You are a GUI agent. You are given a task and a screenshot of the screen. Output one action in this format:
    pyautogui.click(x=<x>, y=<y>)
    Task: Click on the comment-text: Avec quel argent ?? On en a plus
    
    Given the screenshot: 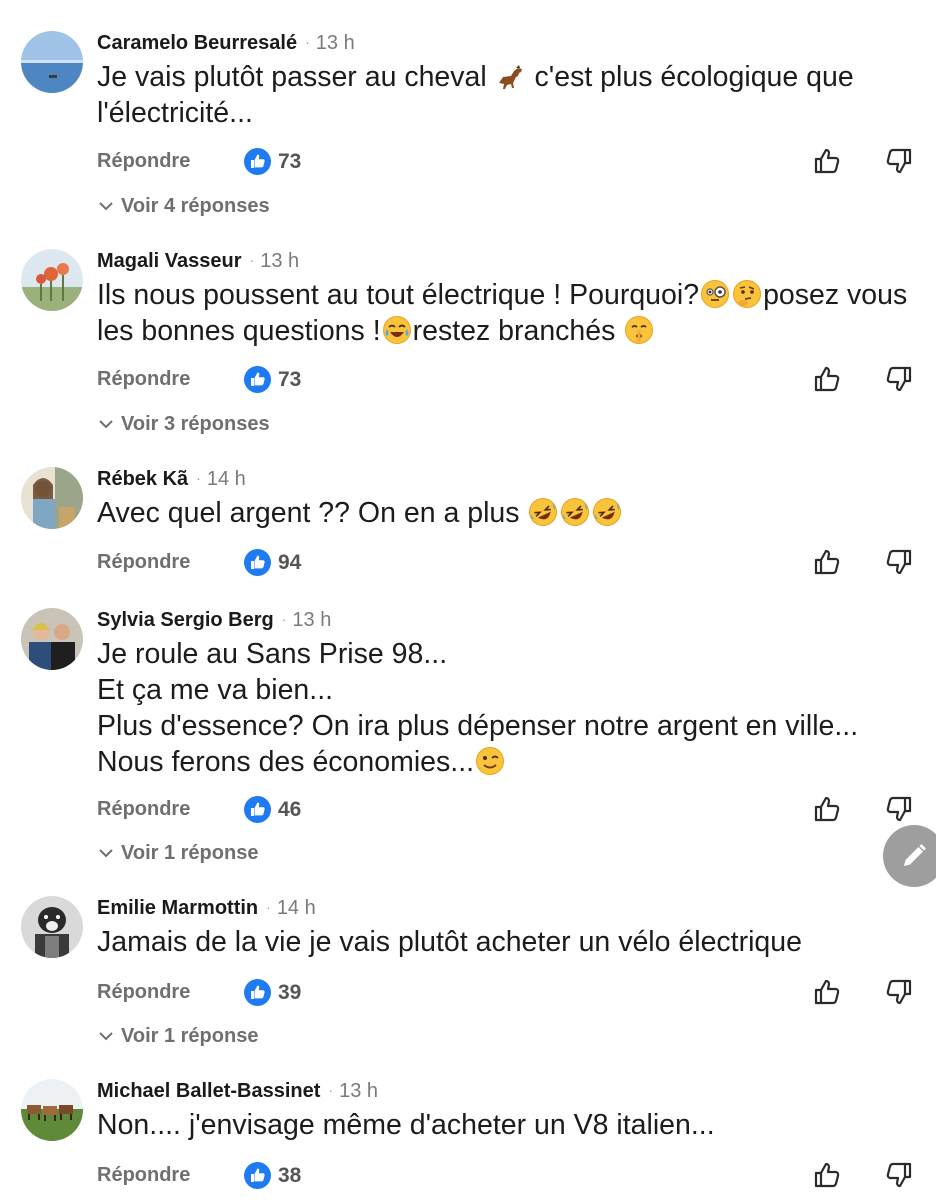 What is the action you would take?
    pyautogui.click(x=507, y=513)
    